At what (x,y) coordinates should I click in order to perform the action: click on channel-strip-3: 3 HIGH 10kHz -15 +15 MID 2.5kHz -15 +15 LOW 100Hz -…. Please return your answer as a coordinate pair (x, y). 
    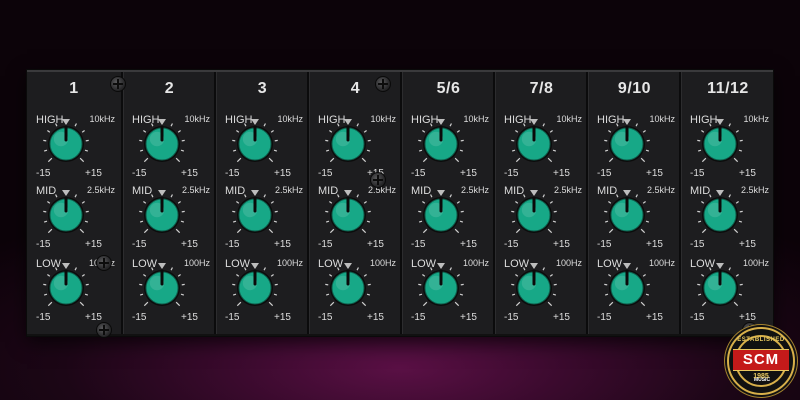
    Looking at the image, I should click on (261, 203).